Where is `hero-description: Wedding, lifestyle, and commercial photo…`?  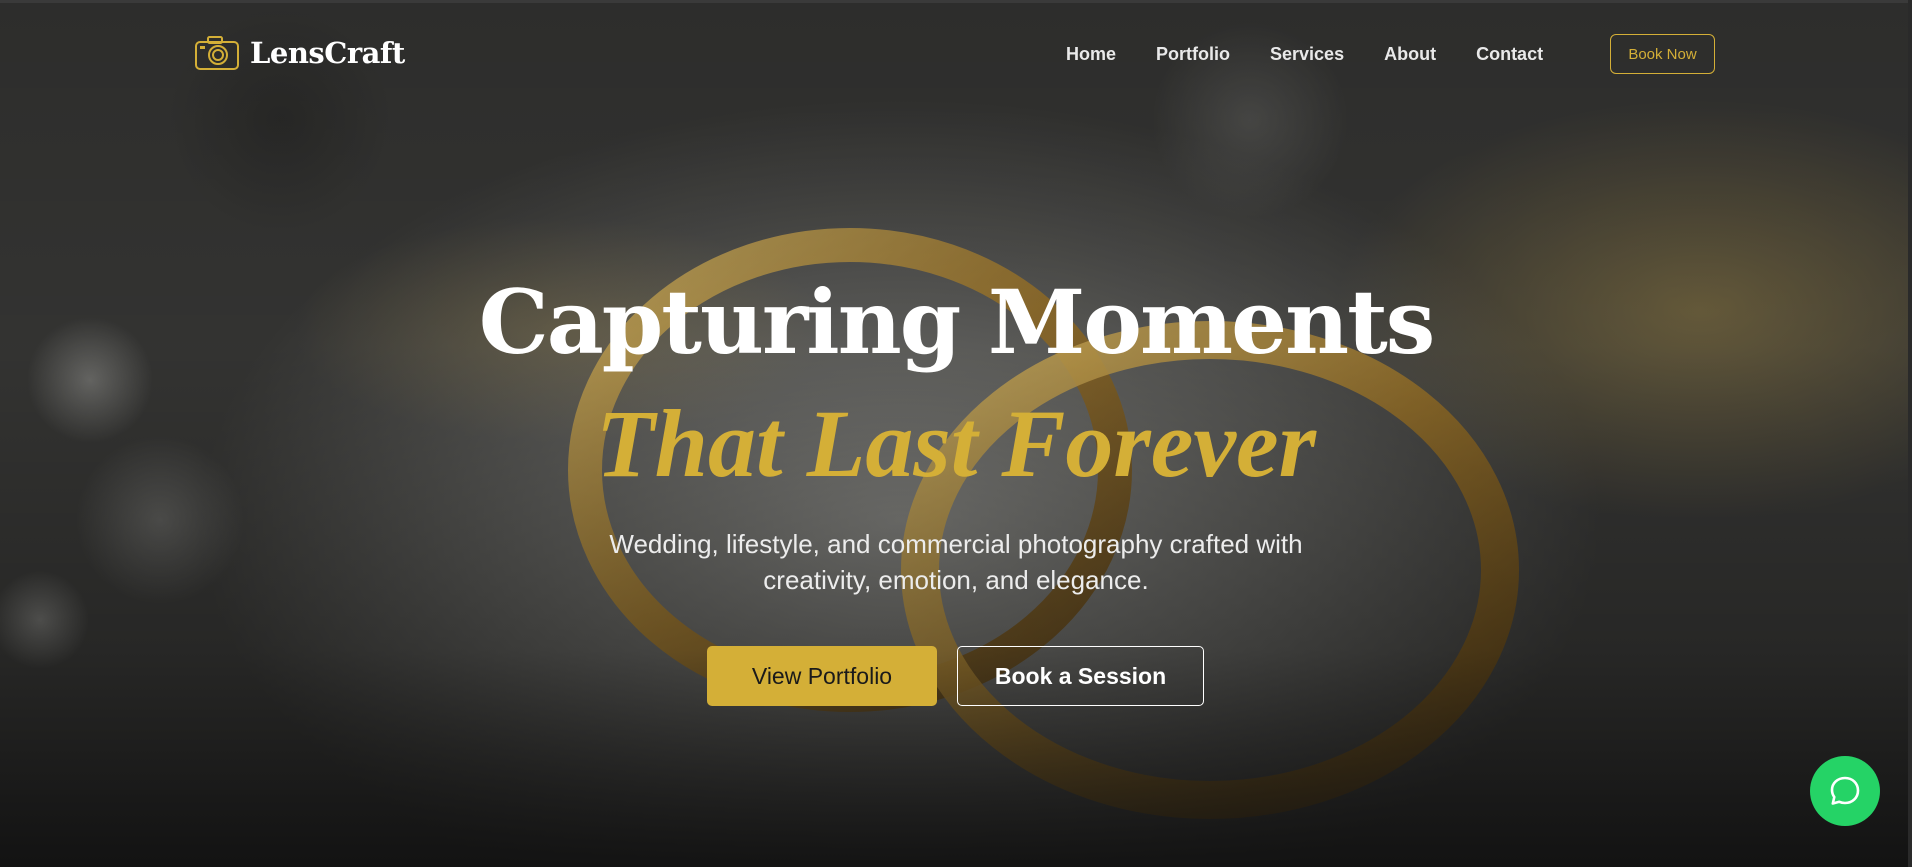 hero-description: Wedding, lifestyle, and commercial photo… is located at coordinates (956, 562).